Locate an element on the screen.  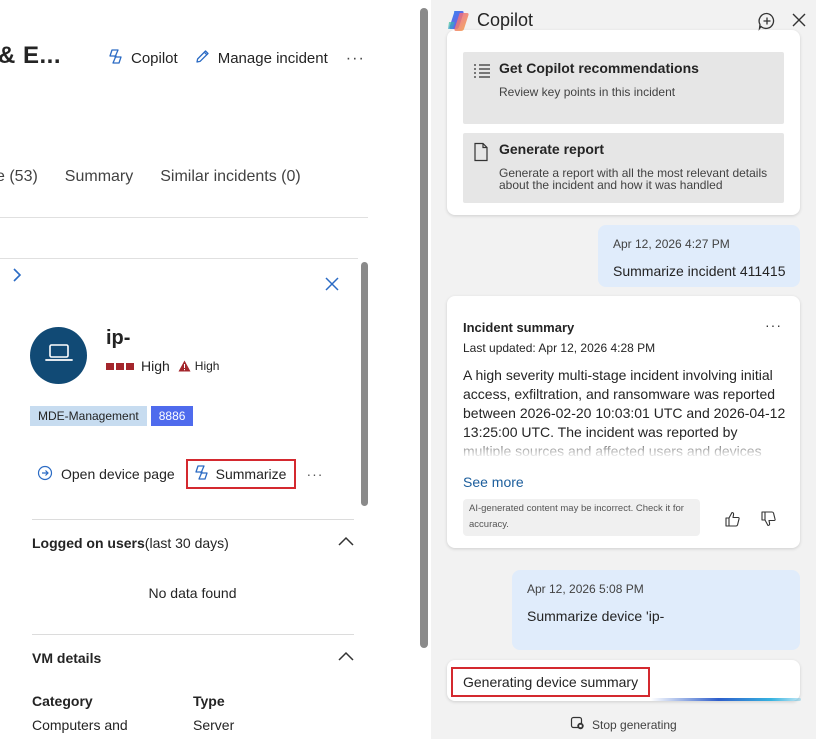
exposure-level-label: High is located at coordinates (207, 366).